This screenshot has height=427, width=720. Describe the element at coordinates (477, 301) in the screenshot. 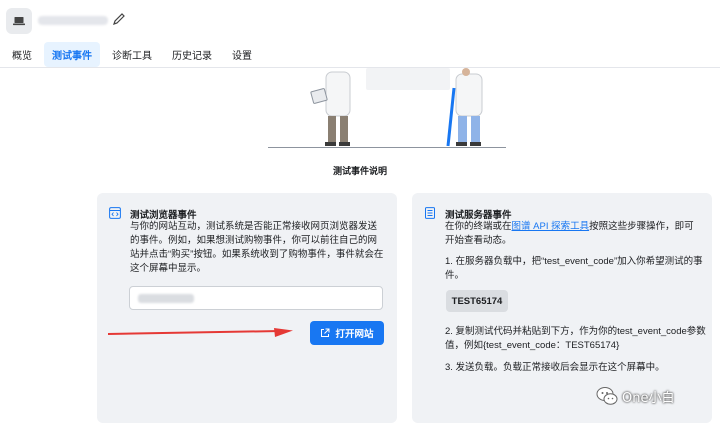

I see `test-event-code-box: TEST65174` at that location.